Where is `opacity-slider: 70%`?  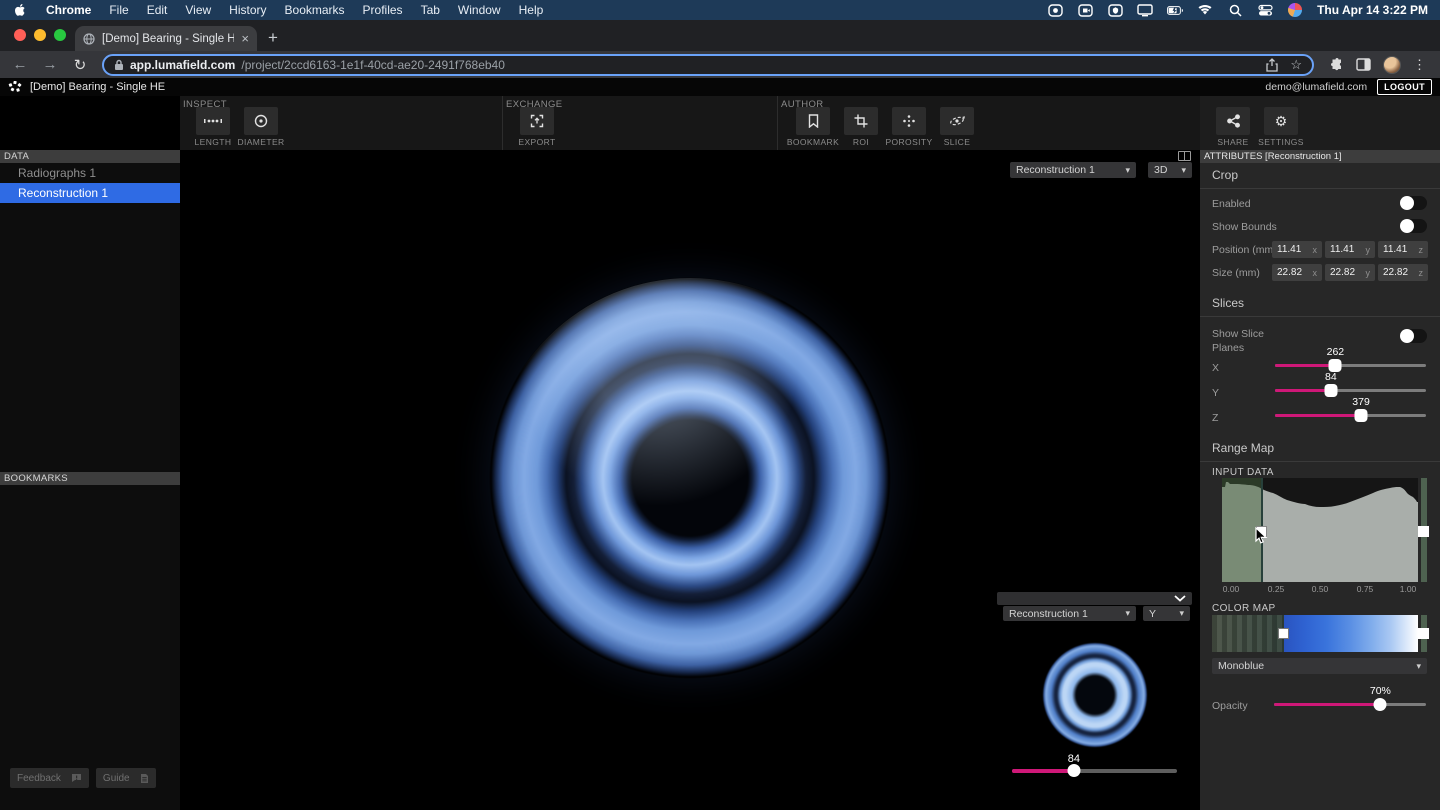
opacity-slider: 70% is located at coordinates (1350, 698).